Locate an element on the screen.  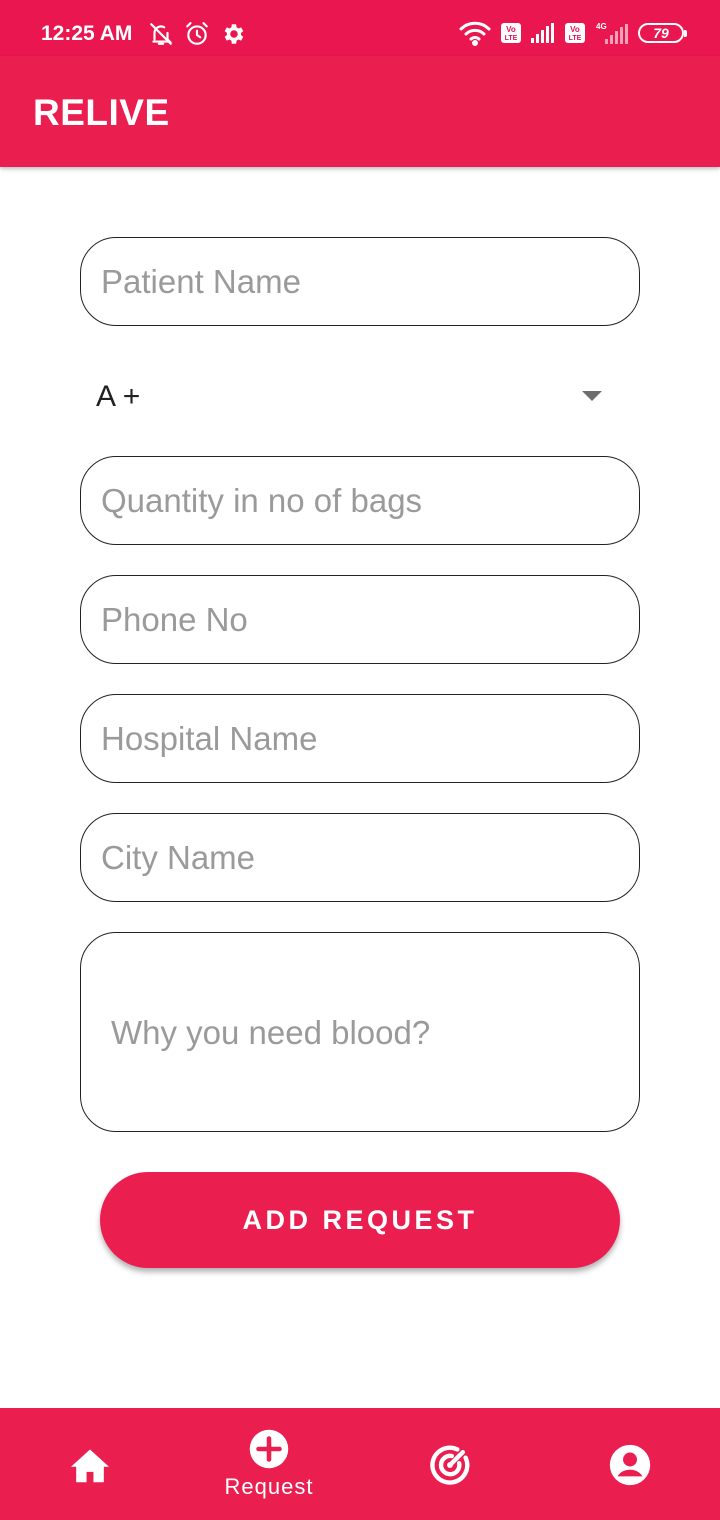
blood-group-value: A + is located at coordinates (118, 396).